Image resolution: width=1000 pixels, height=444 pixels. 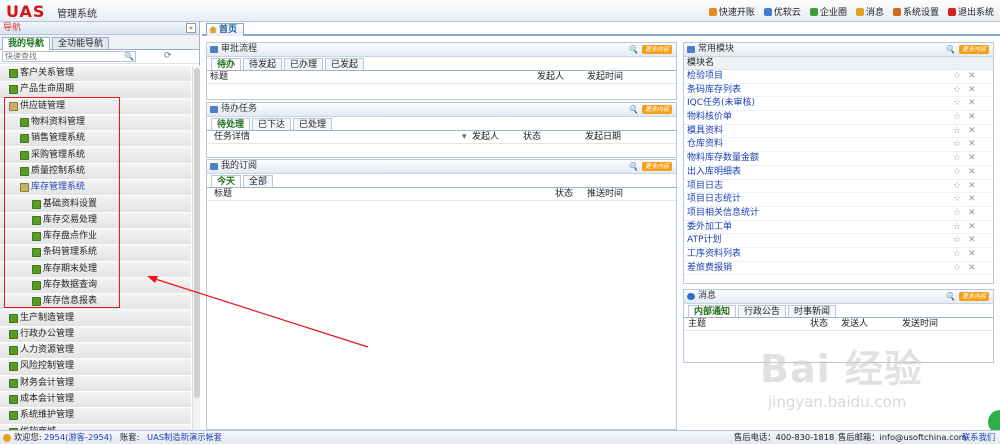 What do you see at coordinates (78, 437) in the screenshot?
I see `user-link: 2954(游客-2954)` at bounding box center [78, 437].